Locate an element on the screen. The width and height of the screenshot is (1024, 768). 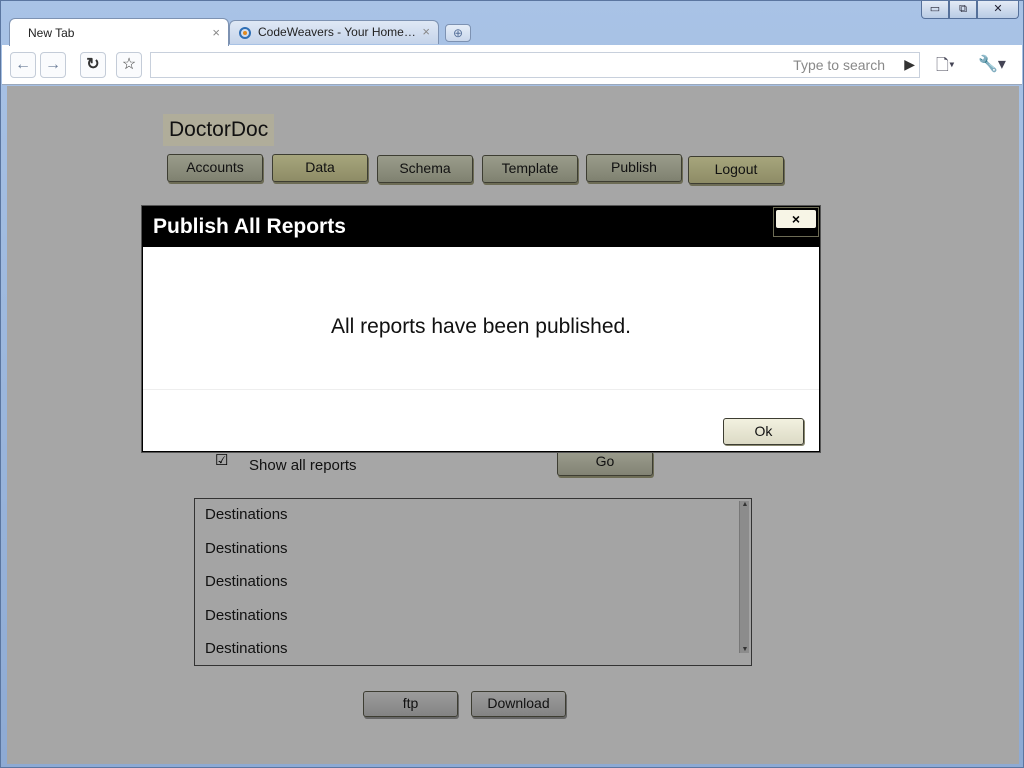
star-icon: ☆ is located at coordinates (129, 64).